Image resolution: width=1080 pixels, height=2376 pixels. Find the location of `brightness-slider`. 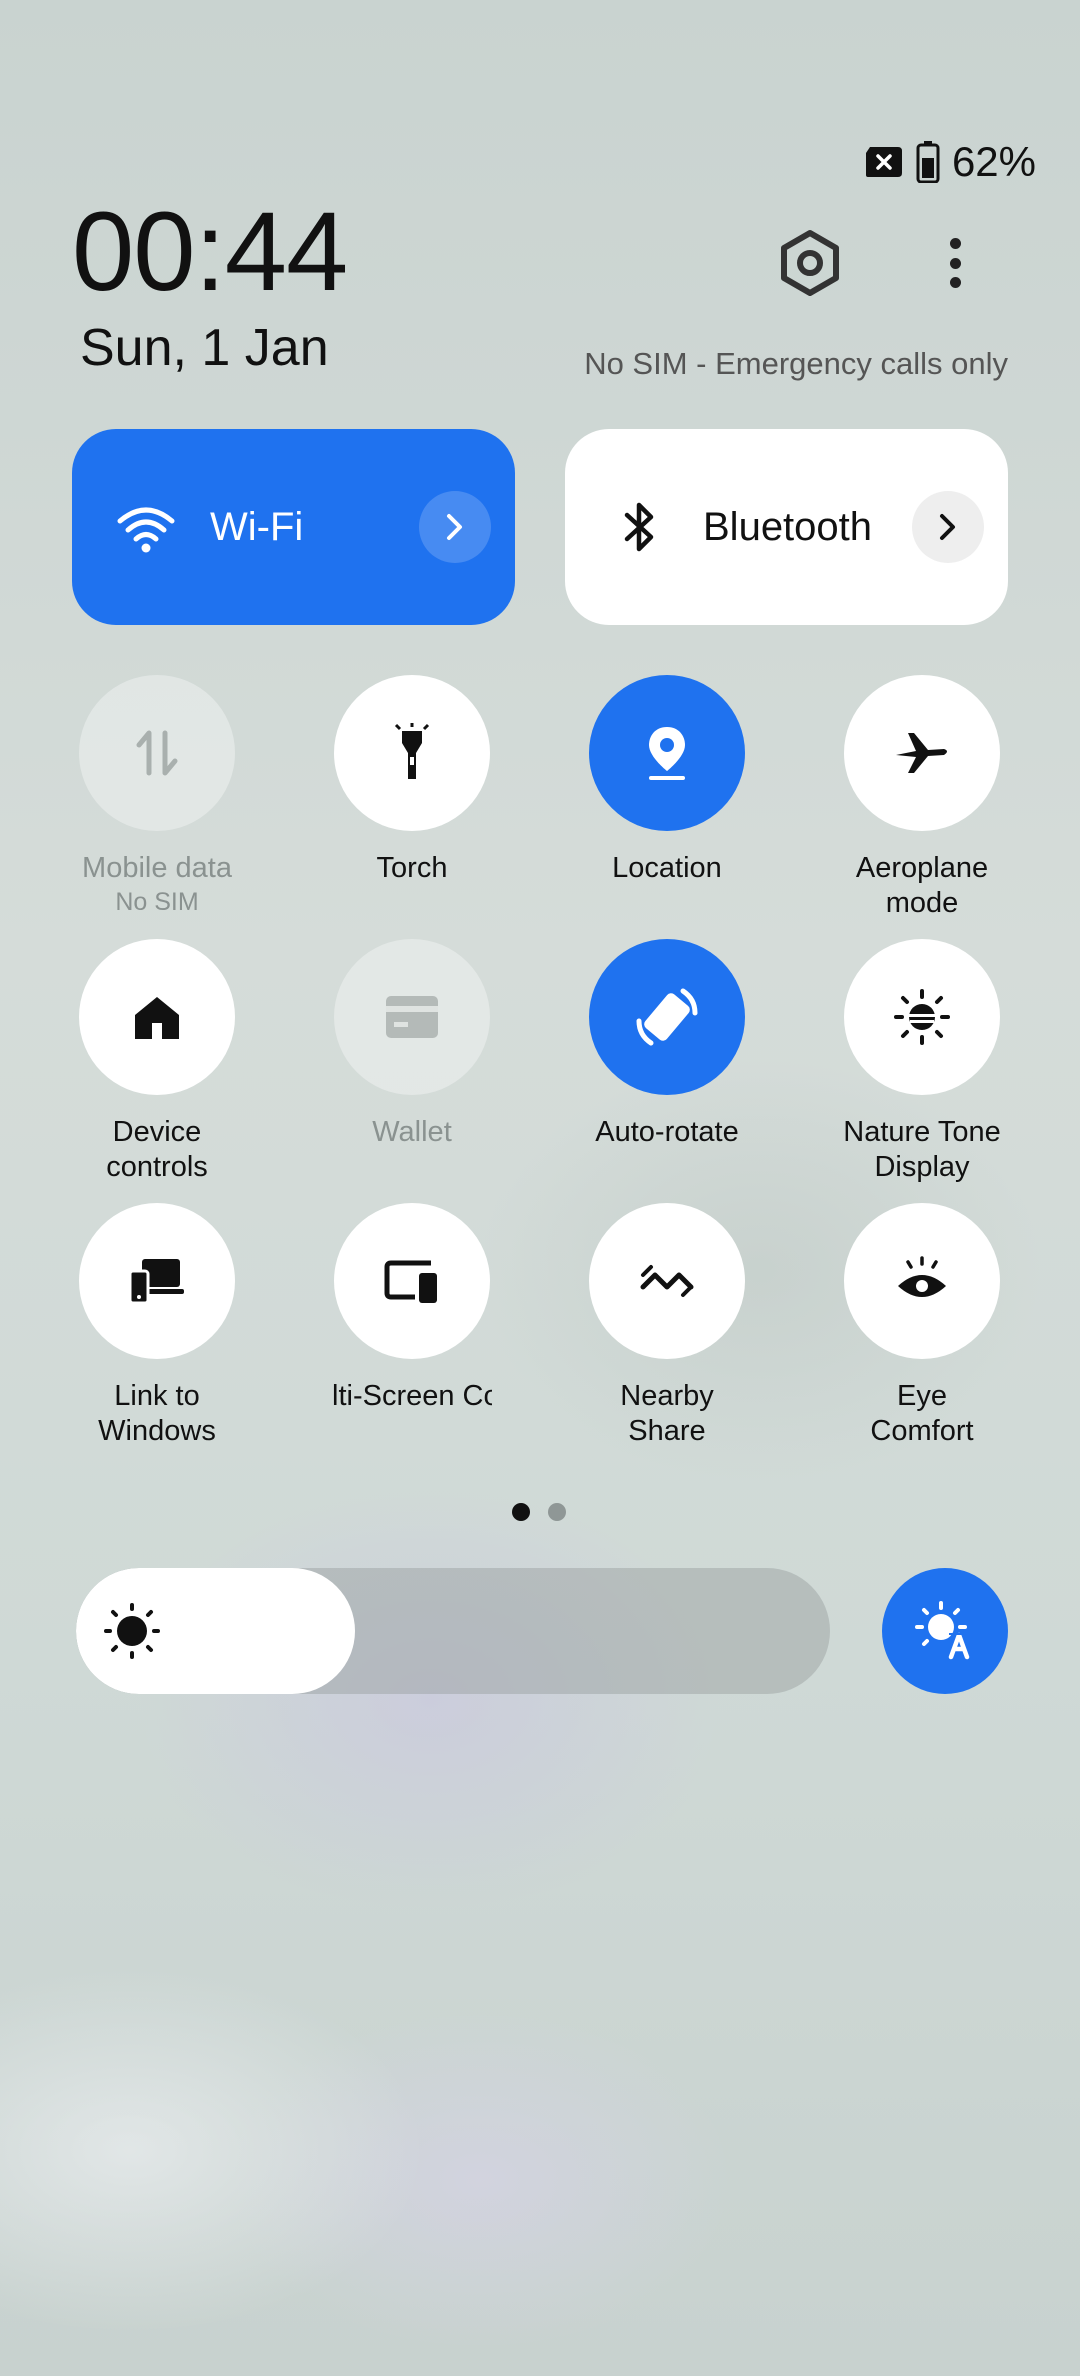

brightness-slider is located at coordinates (453, 1631).